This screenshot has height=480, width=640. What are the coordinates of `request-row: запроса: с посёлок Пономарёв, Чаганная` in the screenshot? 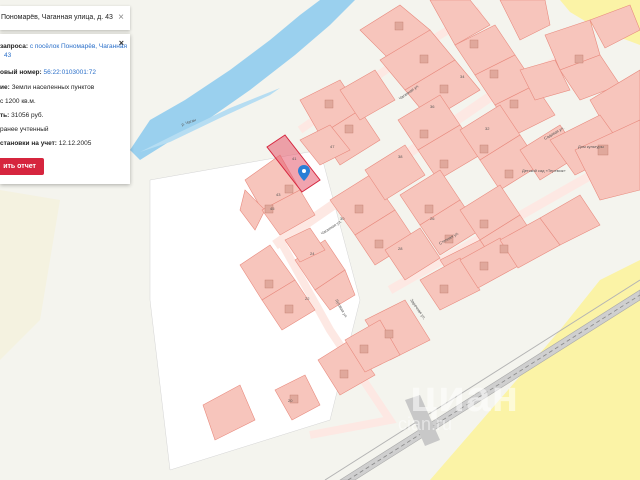 It's located at (63, 46).